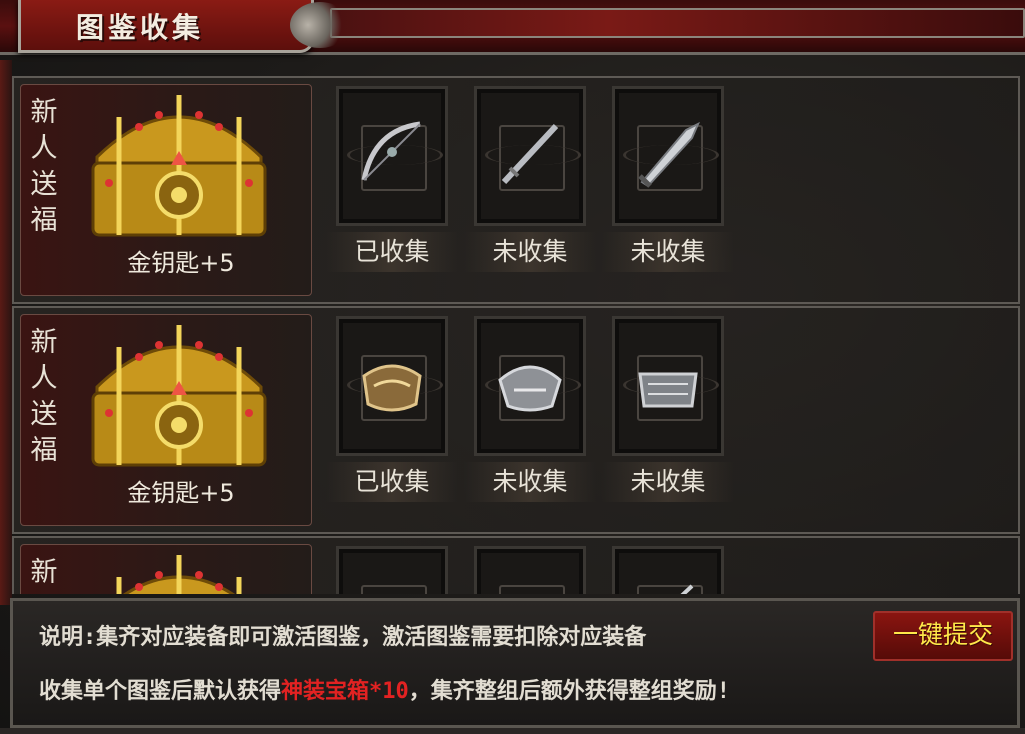  Describe the element at coordinates (345, 691) in the screenshot. I see `reward-highlight: 神装宝箱*10` at that location.